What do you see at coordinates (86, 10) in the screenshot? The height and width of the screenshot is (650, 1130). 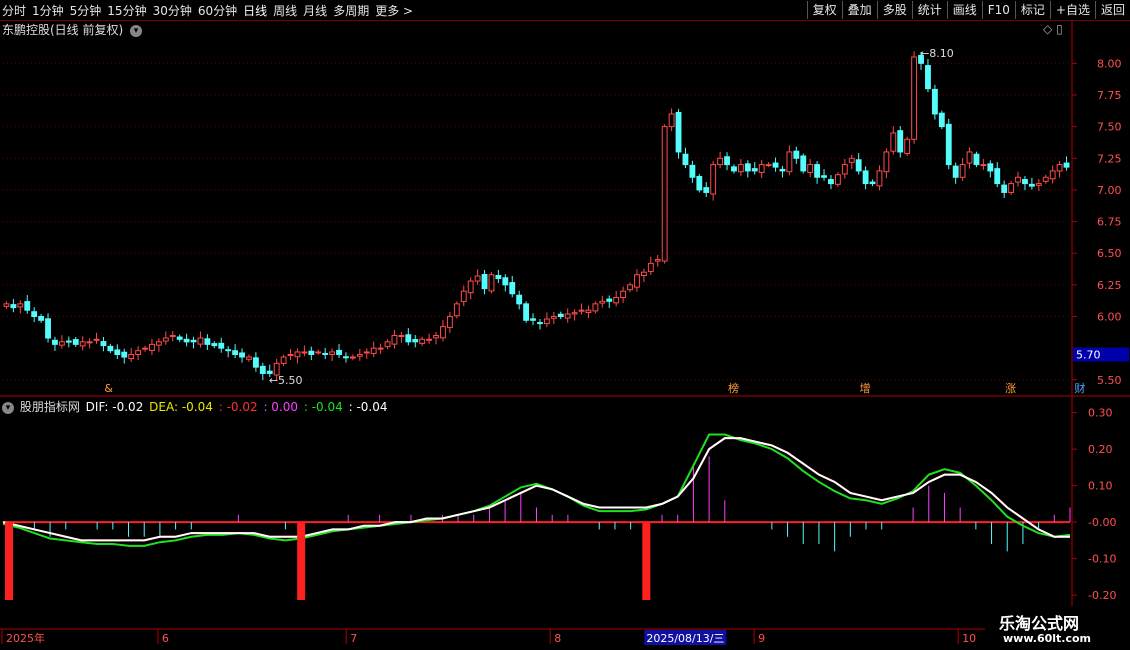 I see `period-tab-2: 5分钟` at bounding box center [86, 10].